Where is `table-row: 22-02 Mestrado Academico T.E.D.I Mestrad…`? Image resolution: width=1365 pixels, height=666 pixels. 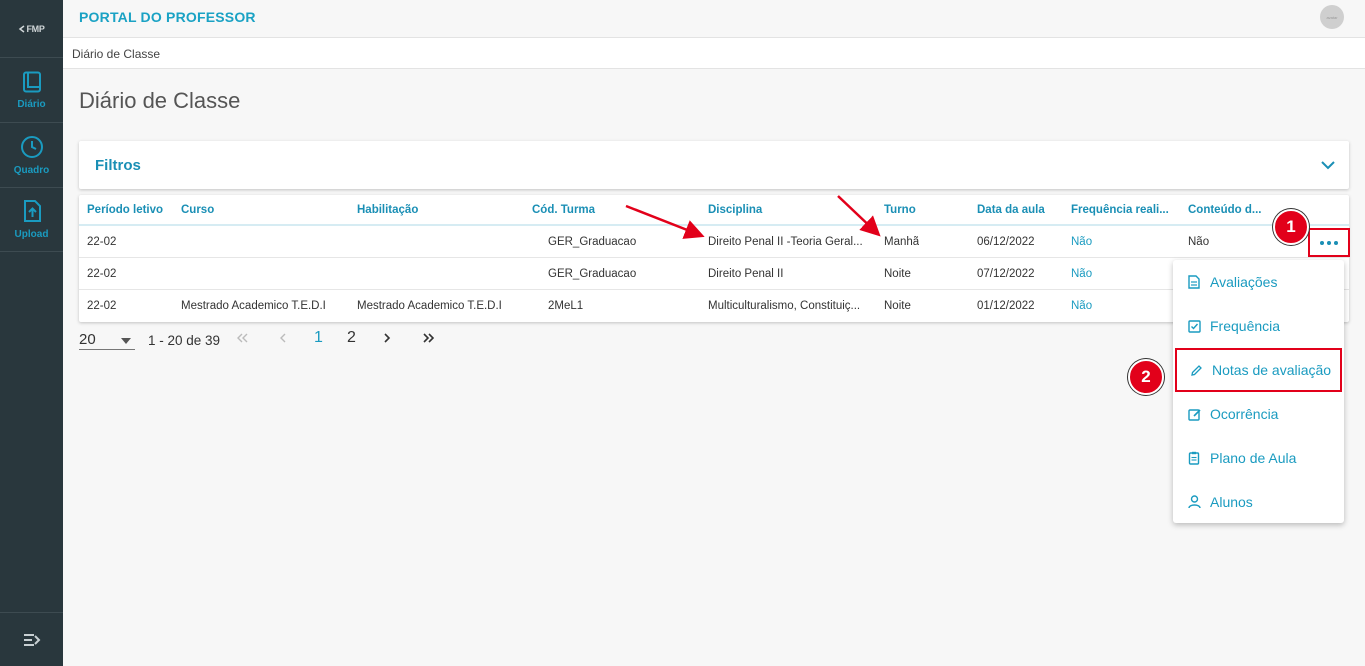 table-row: 22-02 Mestrado Academico T.E.D.I Mestrad… is located at coordinates (714, 306).